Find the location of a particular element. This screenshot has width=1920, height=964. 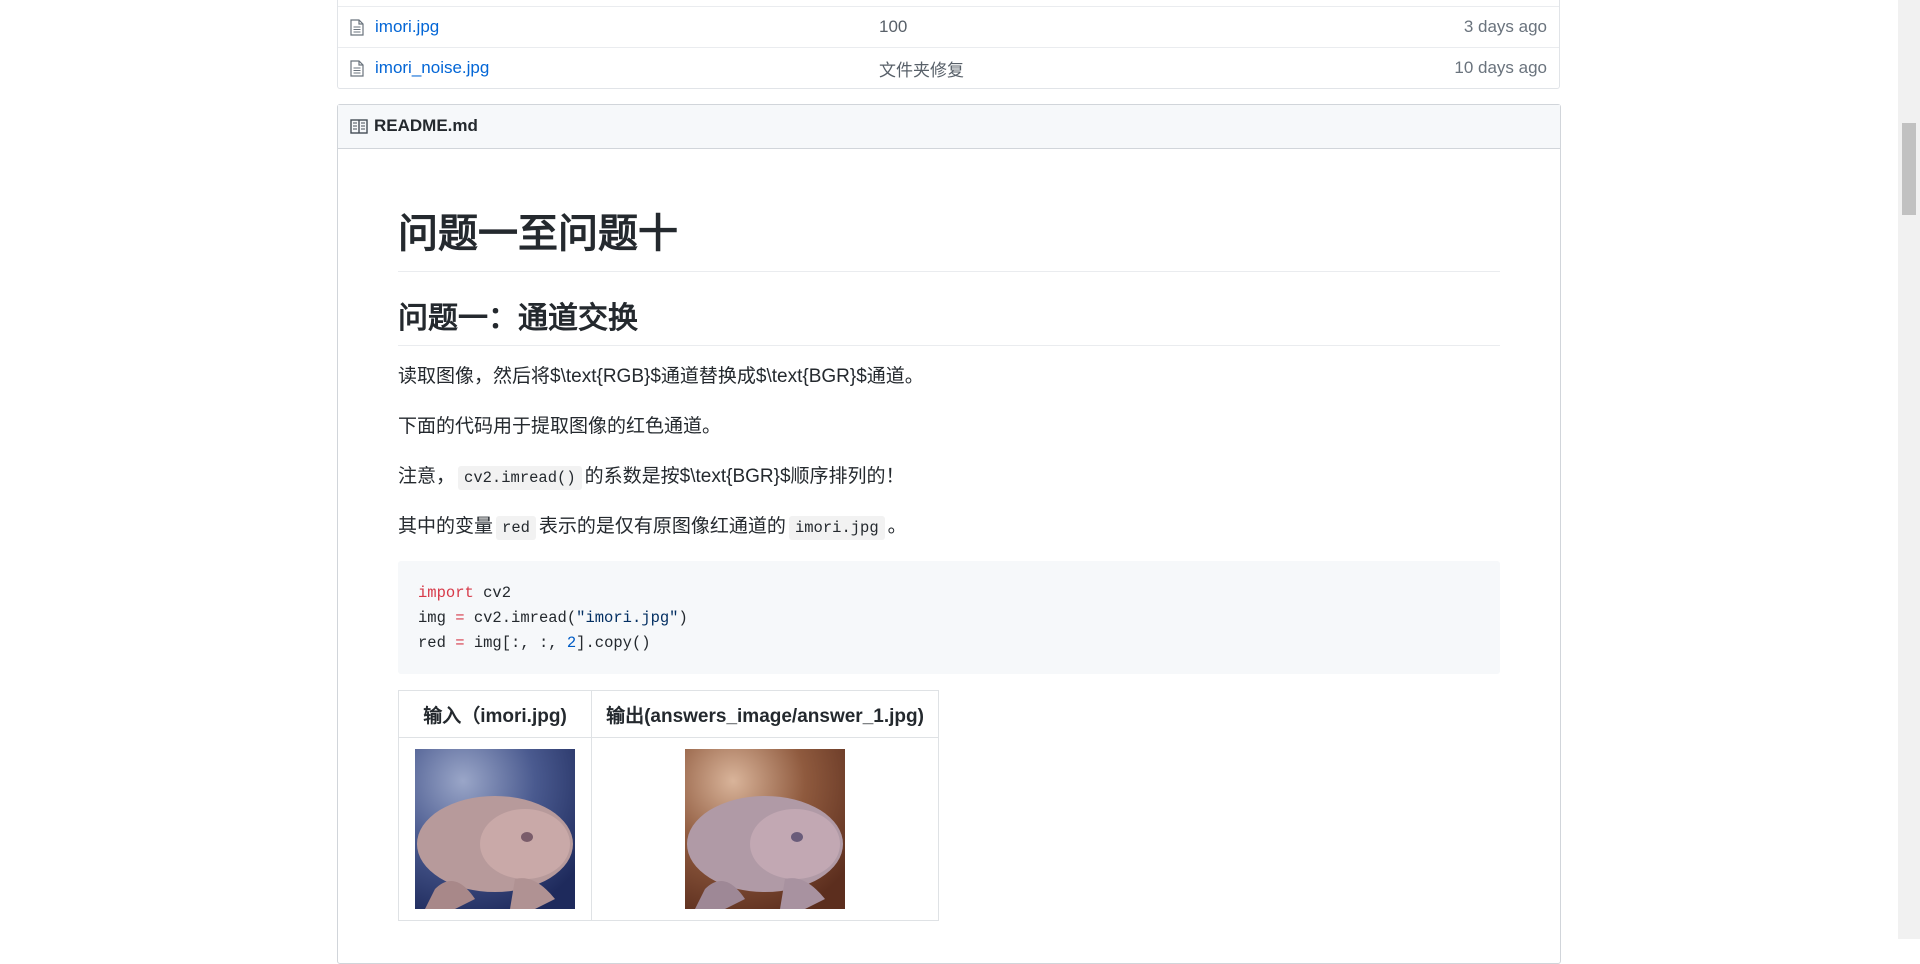

code-text: red is located at coordinates (437, 643).